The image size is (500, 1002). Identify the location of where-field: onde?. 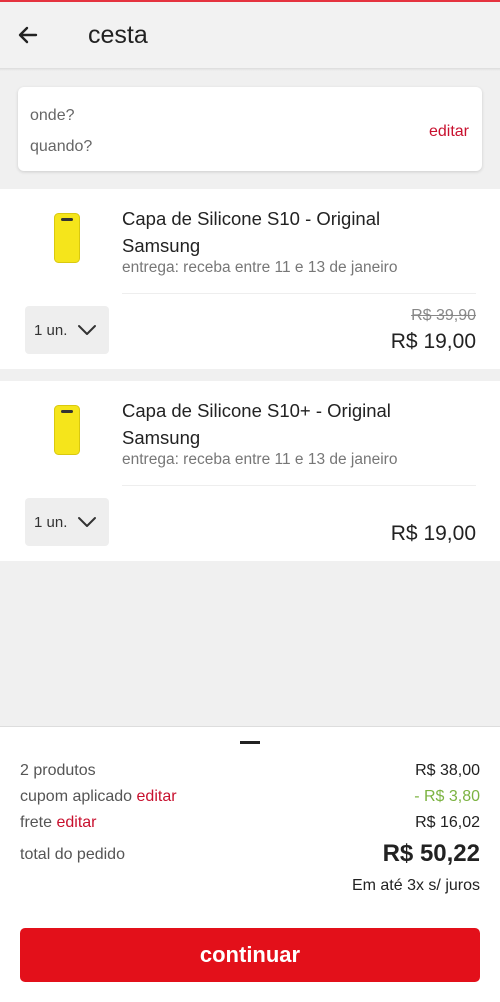
(52, 116).